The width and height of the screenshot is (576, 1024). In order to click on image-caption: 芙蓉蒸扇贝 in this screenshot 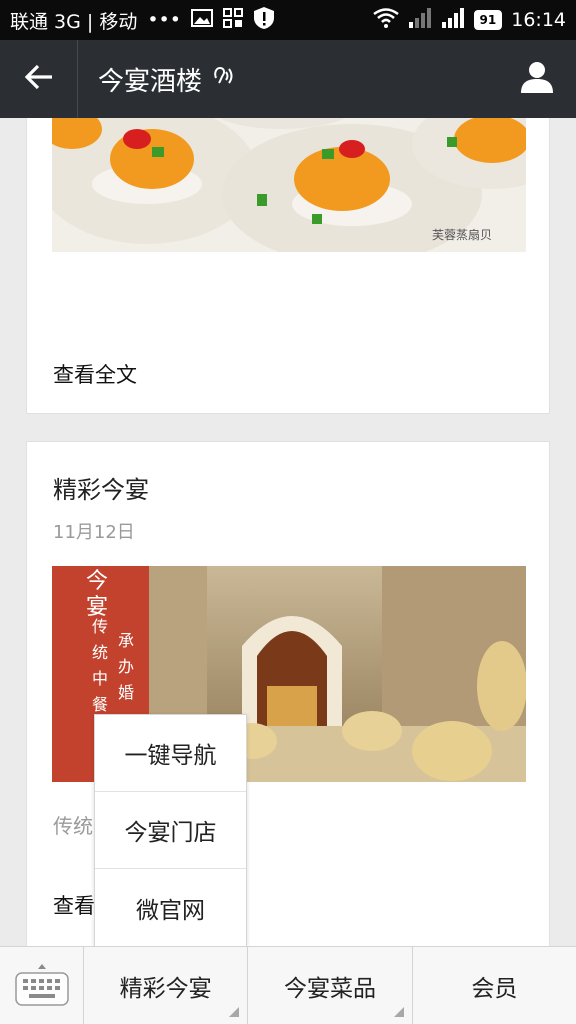, I will do `click(462, 234)`.